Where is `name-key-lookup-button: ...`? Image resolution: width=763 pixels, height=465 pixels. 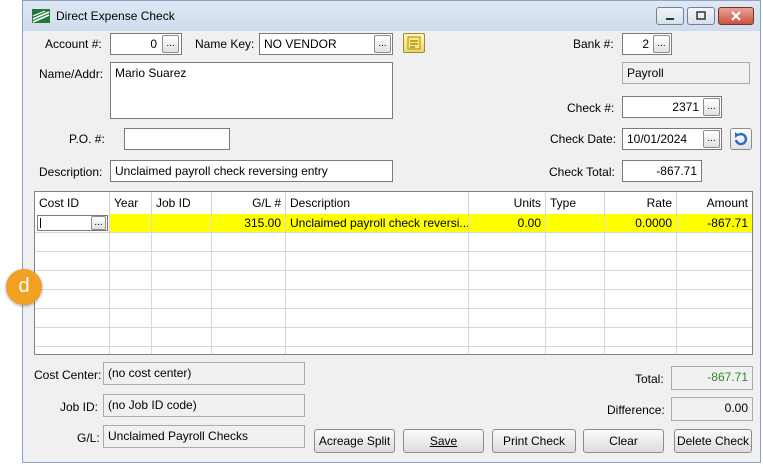 name-key-lookup-button: ... is located at coordinates (382, 44).